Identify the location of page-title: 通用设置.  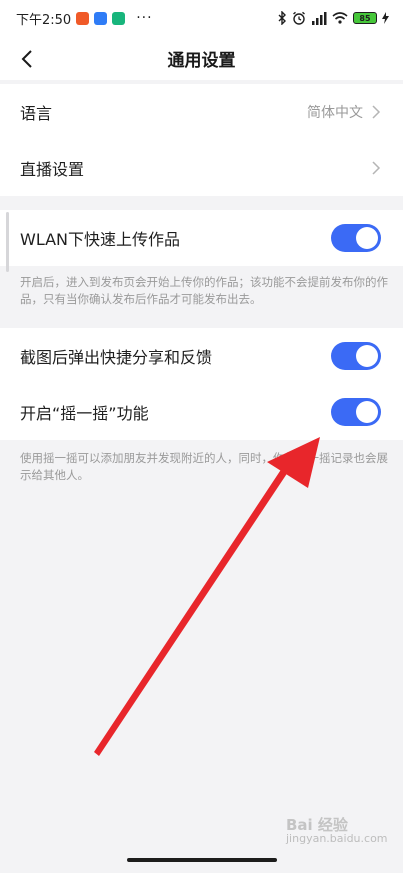
(201, 60).